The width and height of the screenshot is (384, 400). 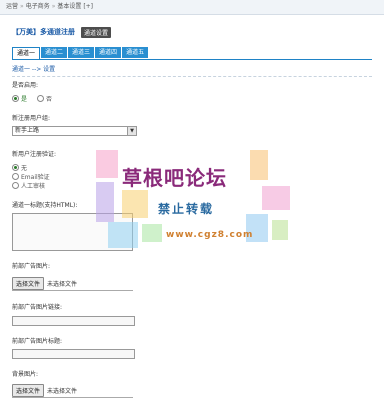 I want to click on verify-manual-radio: 人工审核, so click(x=28, y=185).